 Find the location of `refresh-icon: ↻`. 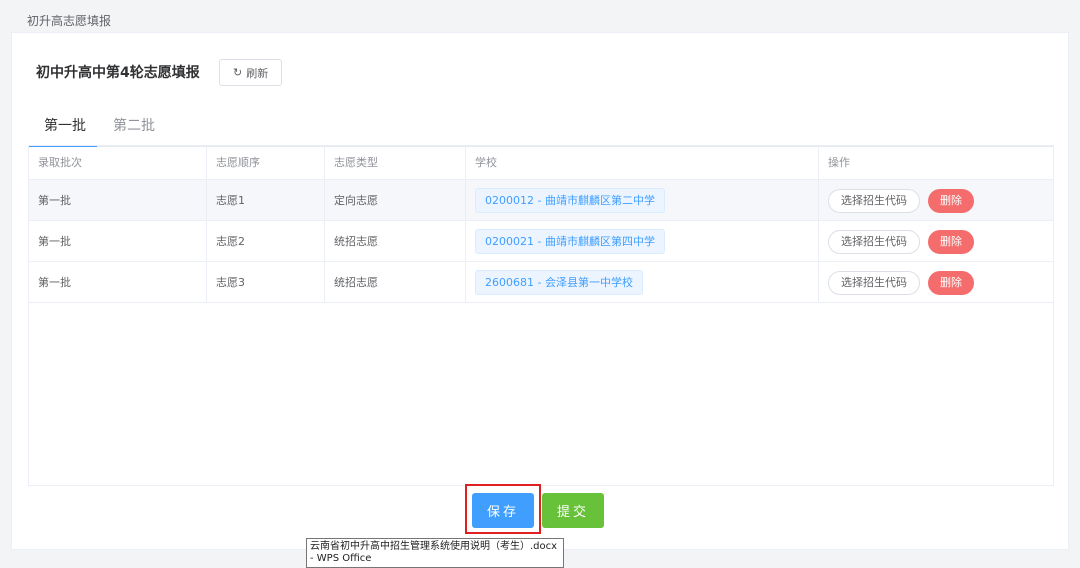

refresh-icon: ↻ is located at coordinates (238, 72).